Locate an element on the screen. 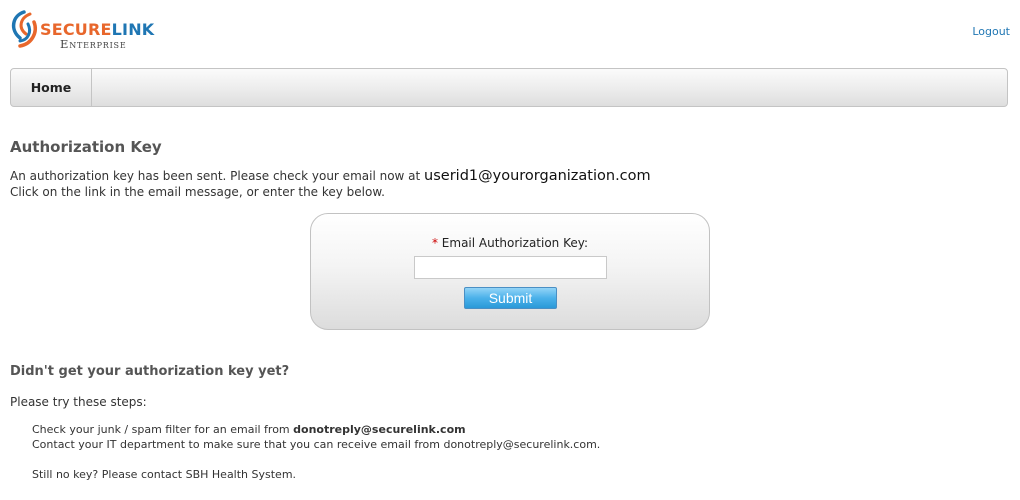 This screenshot has height=500, width=1020. securelink-swirl-logo-icon is located at coordinates (24, 29).